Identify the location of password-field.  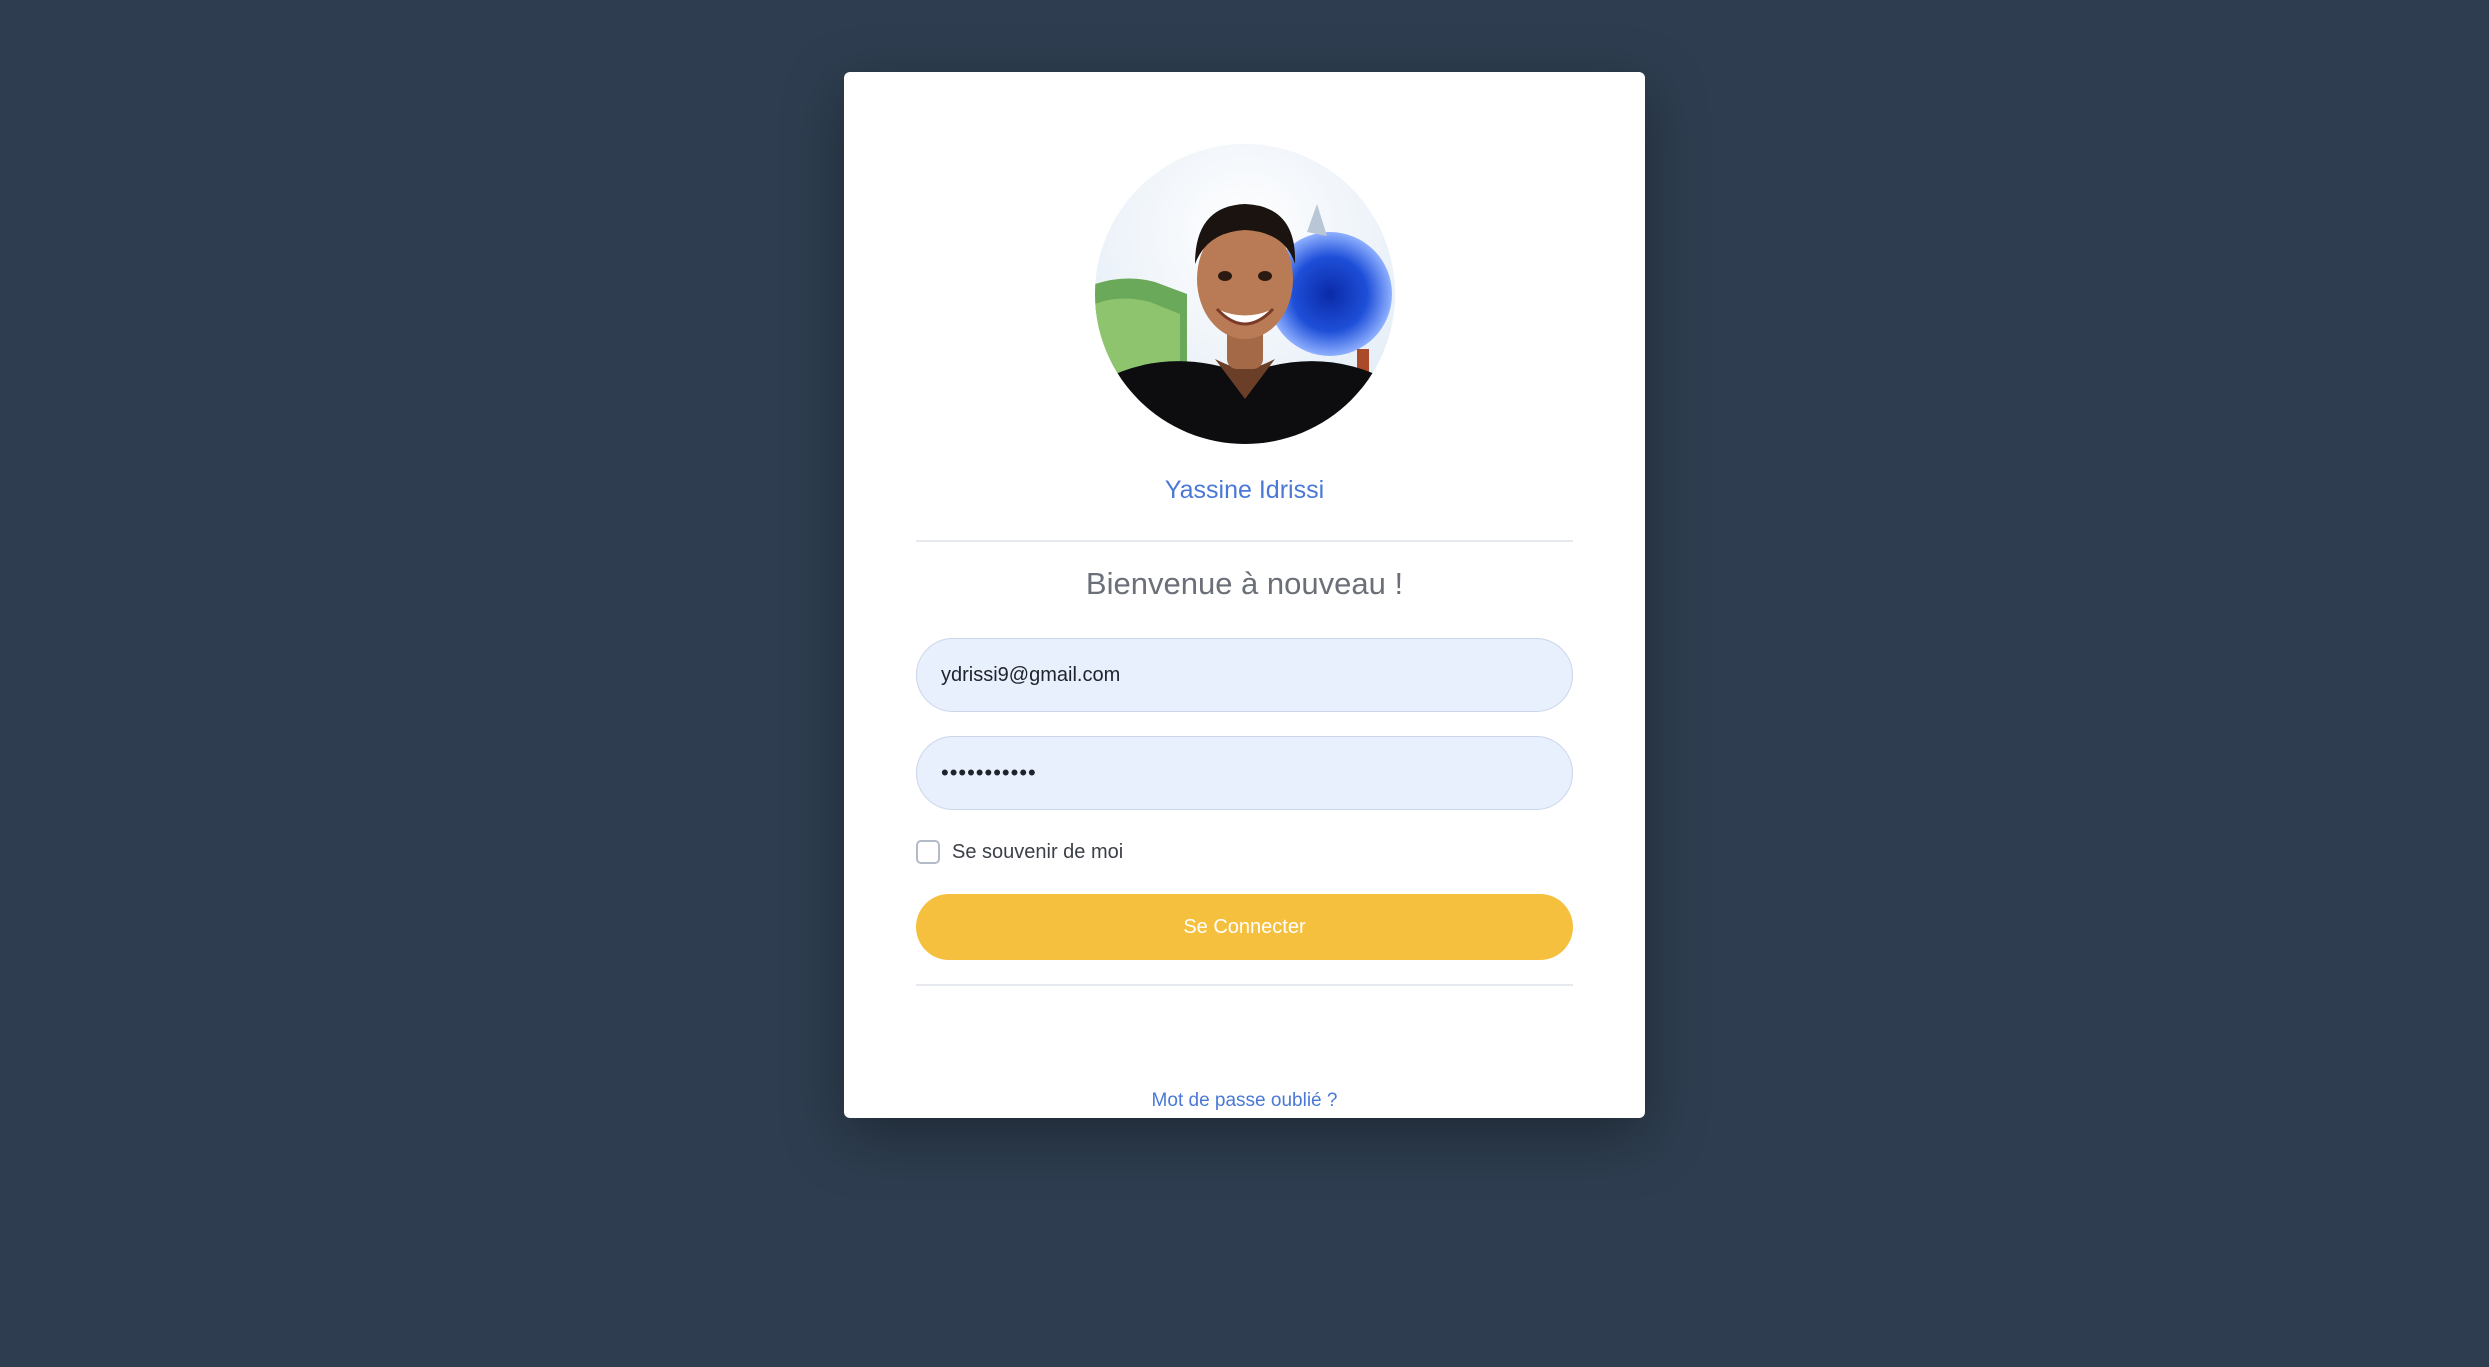
(1244, 773).